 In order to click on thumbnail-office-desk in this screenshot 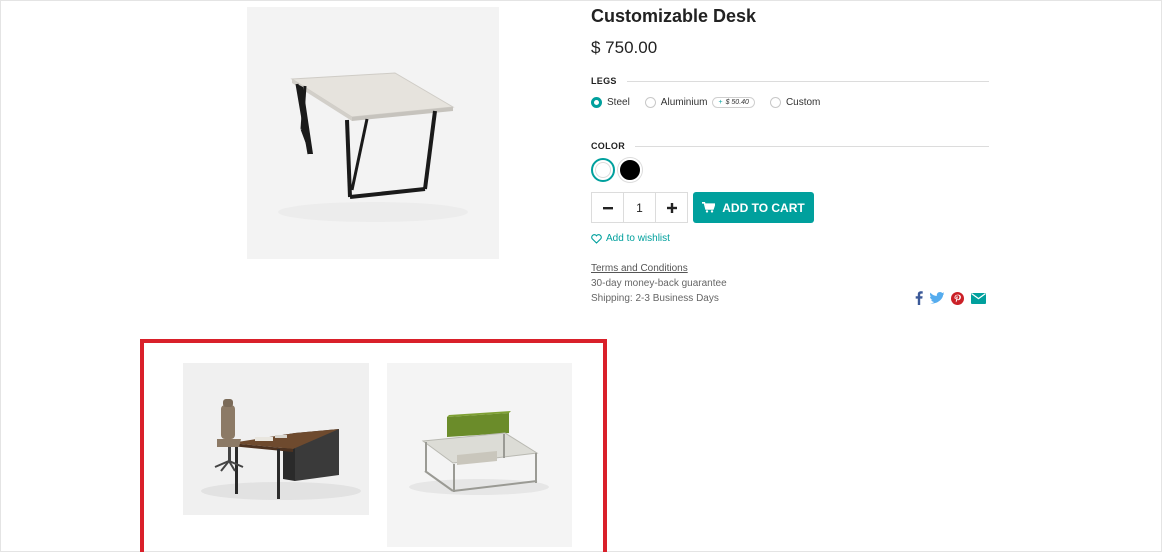, I will do `click(276, 439)`.